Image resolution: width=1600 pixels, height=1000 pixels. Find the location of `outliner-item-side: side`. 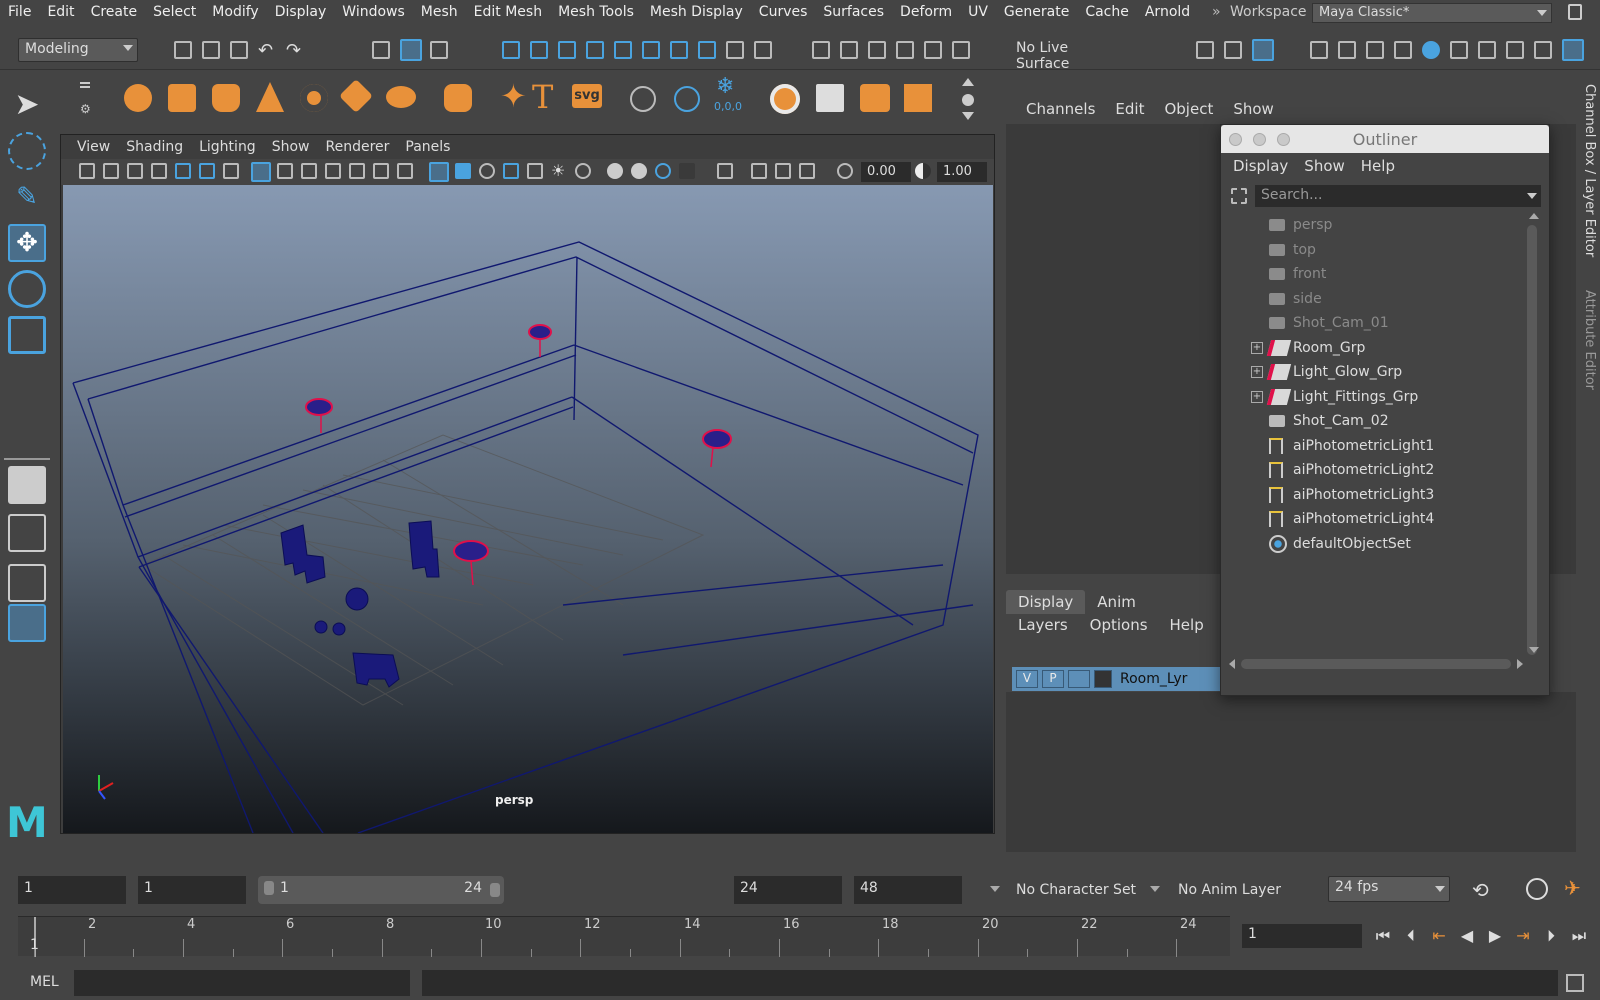

outliner-item-side: side is located at coordinates (1374, 299).